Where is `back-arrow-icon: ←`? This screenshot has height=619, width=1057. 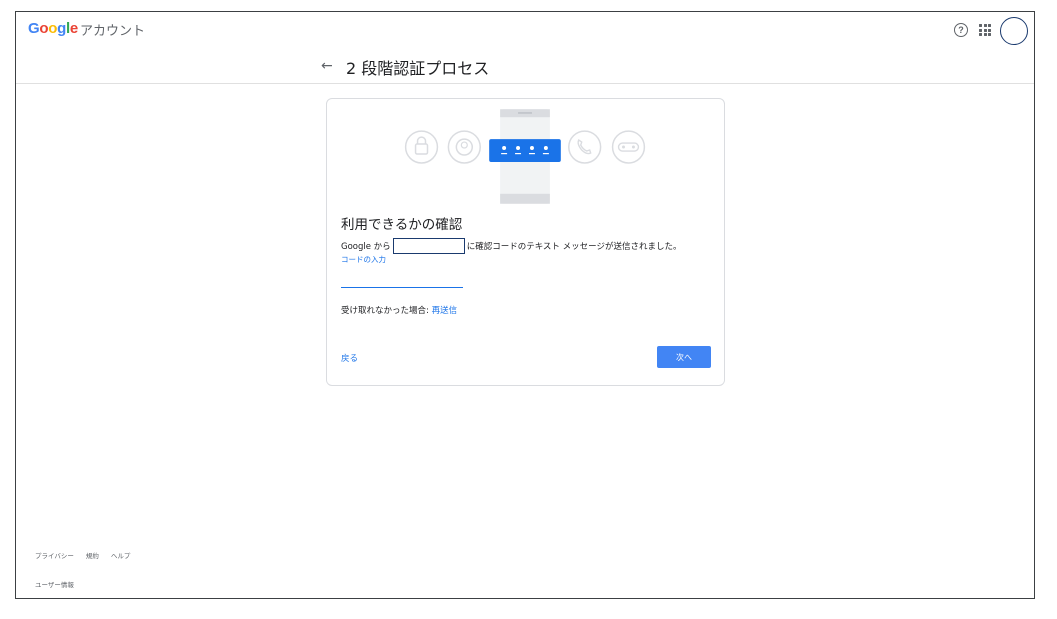
back-arrow-icon: ← is located at coordinates (327, 66).